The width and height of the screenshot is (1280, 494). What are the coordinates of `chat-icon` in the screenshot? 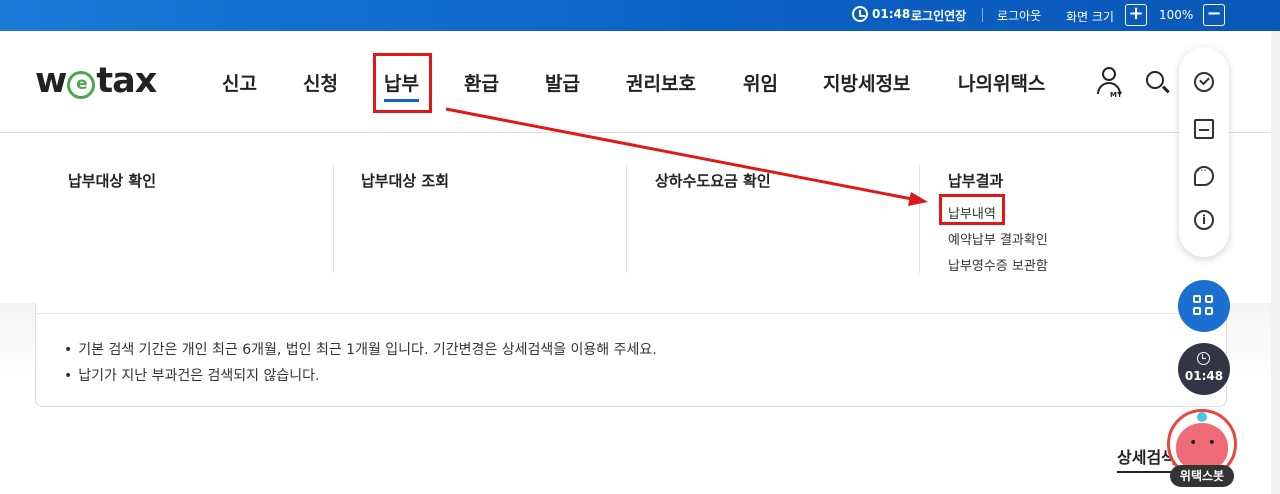 It's located at (1204, 176).